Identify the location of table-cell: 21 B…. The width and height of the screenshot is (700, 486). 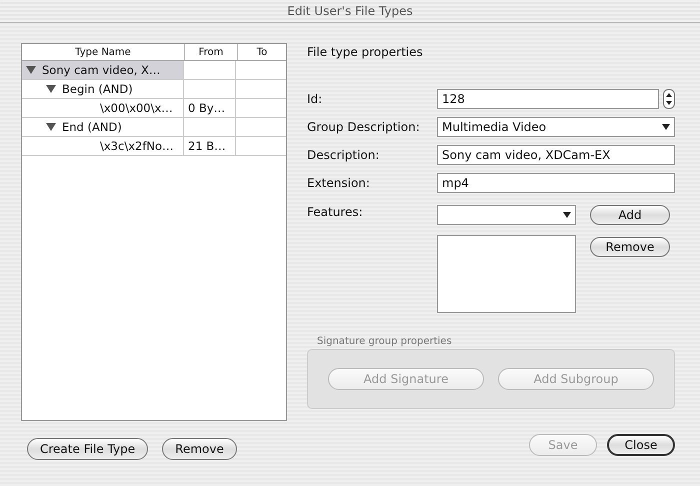
(207, 146).